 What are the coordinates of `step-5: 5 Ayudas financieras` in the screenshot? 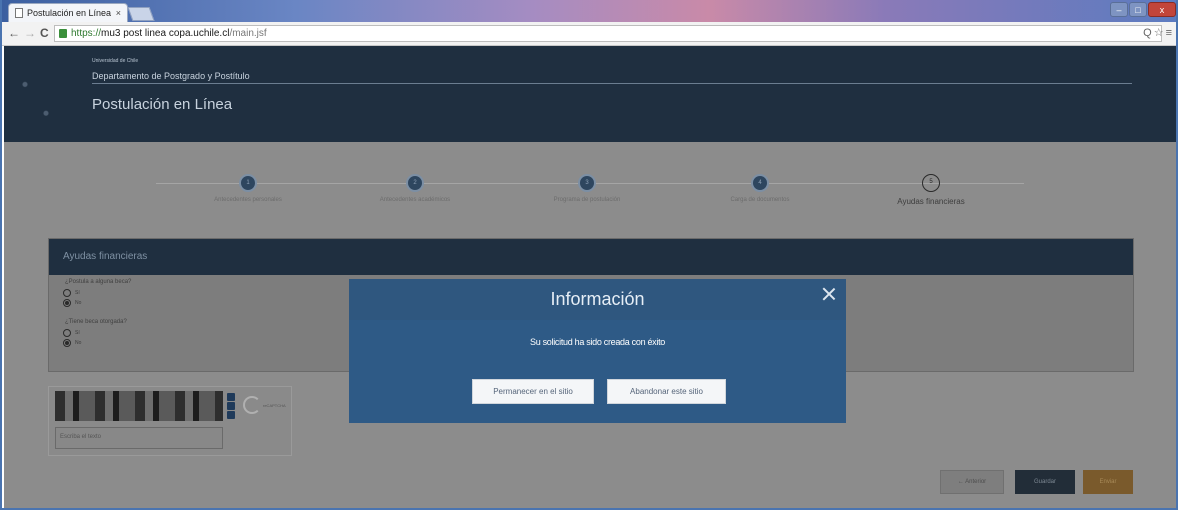 It's located at (931, 190).